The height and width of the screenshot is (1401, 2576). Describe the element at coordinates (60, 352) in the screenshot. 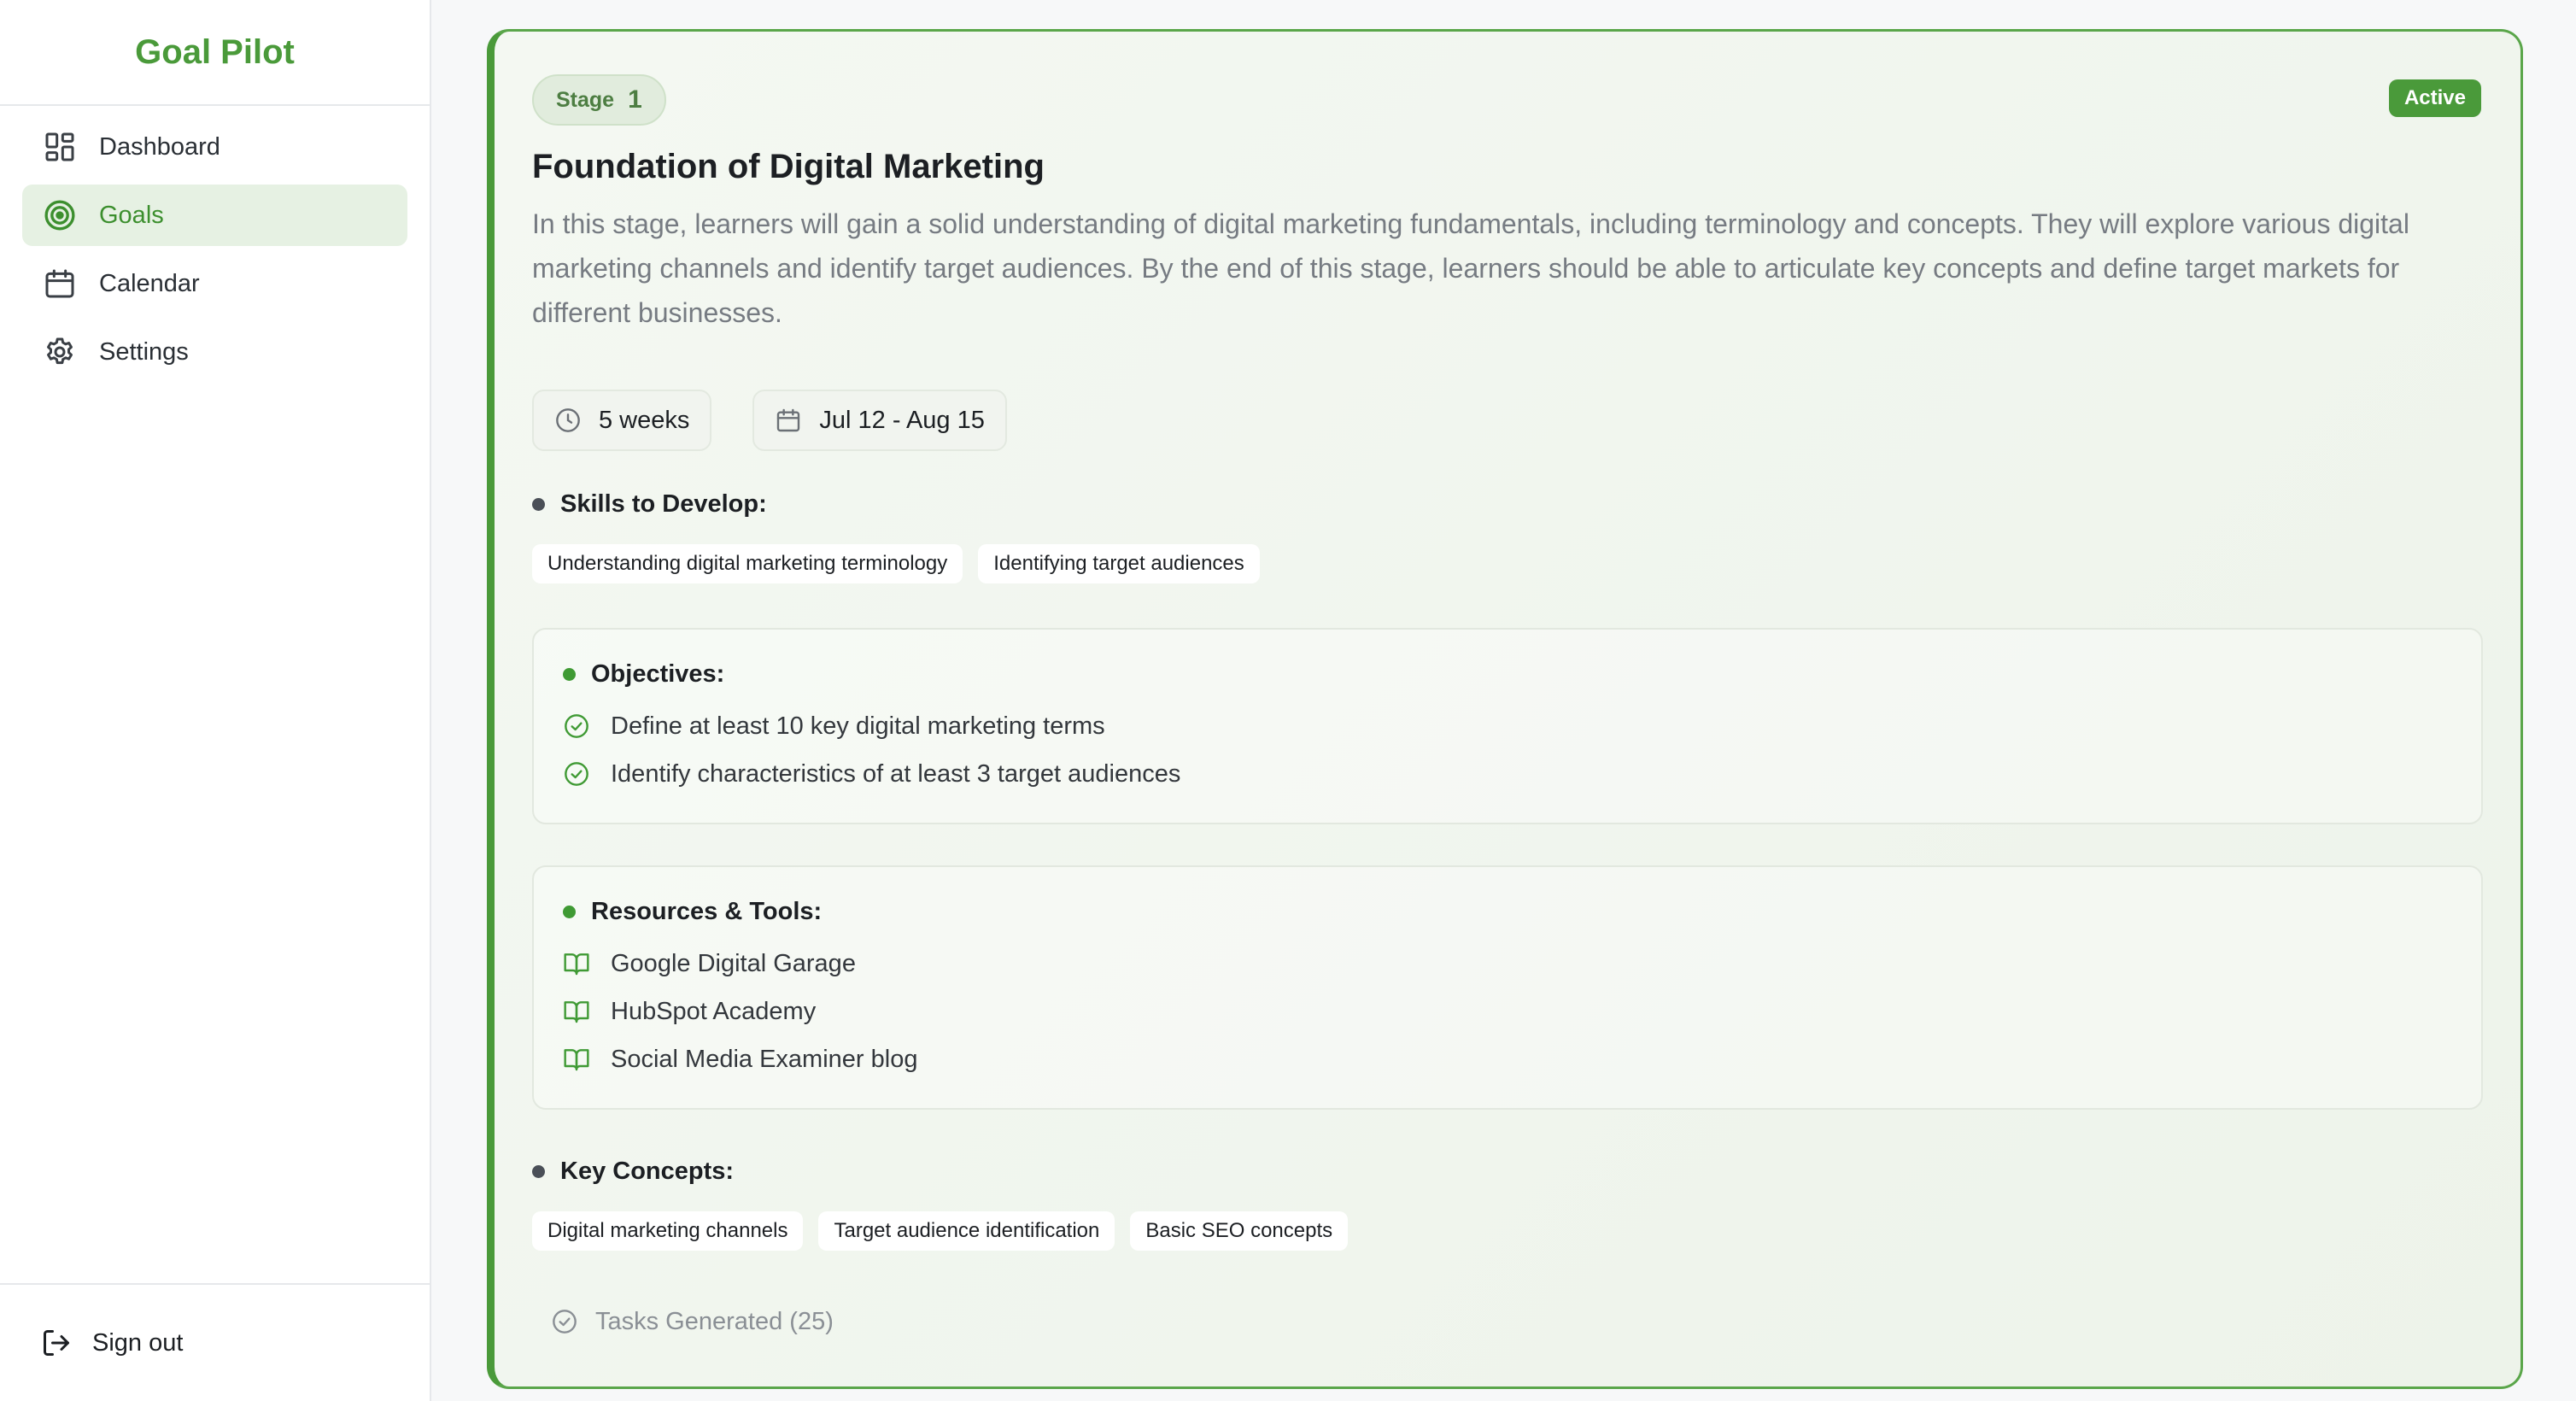

I see `gear-icon` at that location.